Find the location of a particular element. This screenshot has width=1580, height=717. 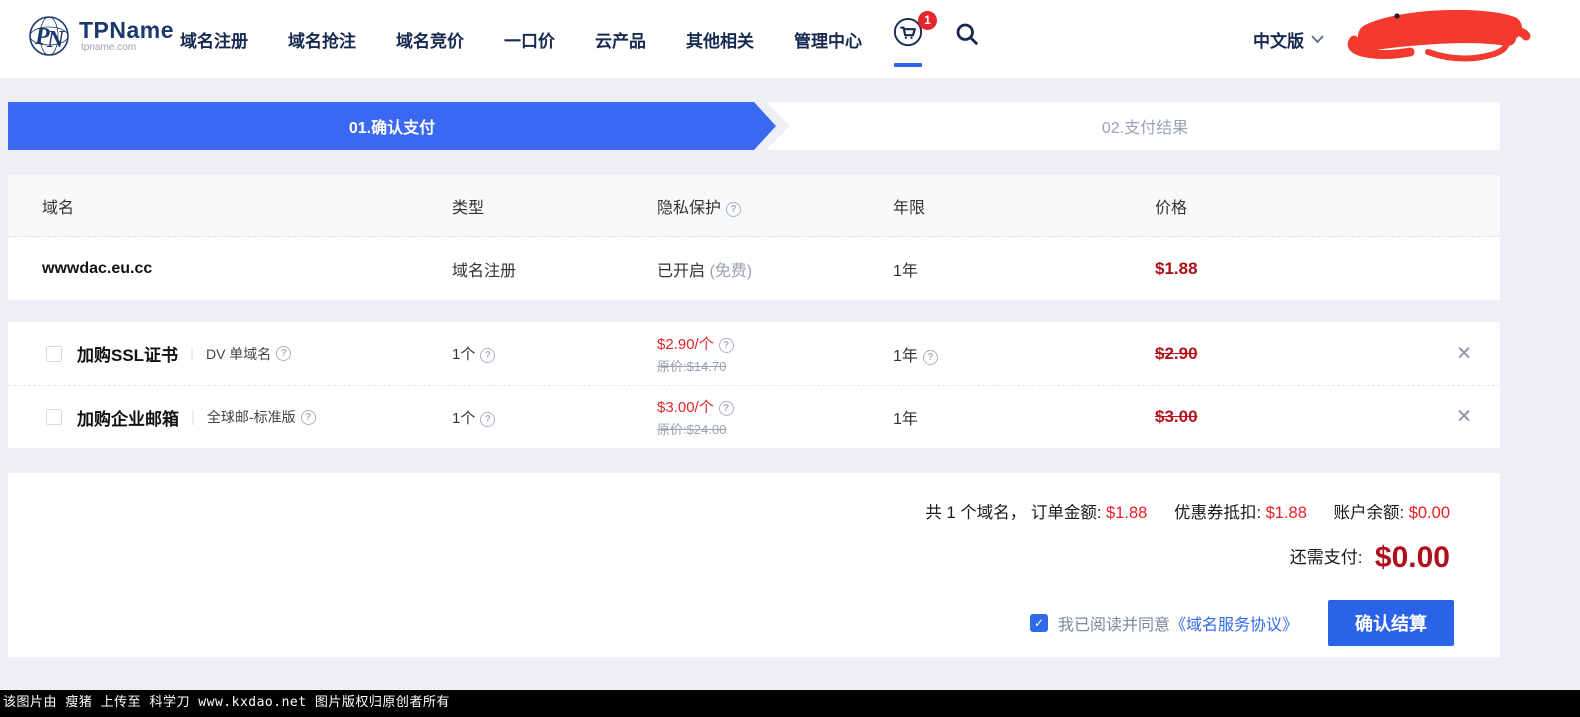

addon-email-variant-help-icon: ? is located at coordinates (308, 417).